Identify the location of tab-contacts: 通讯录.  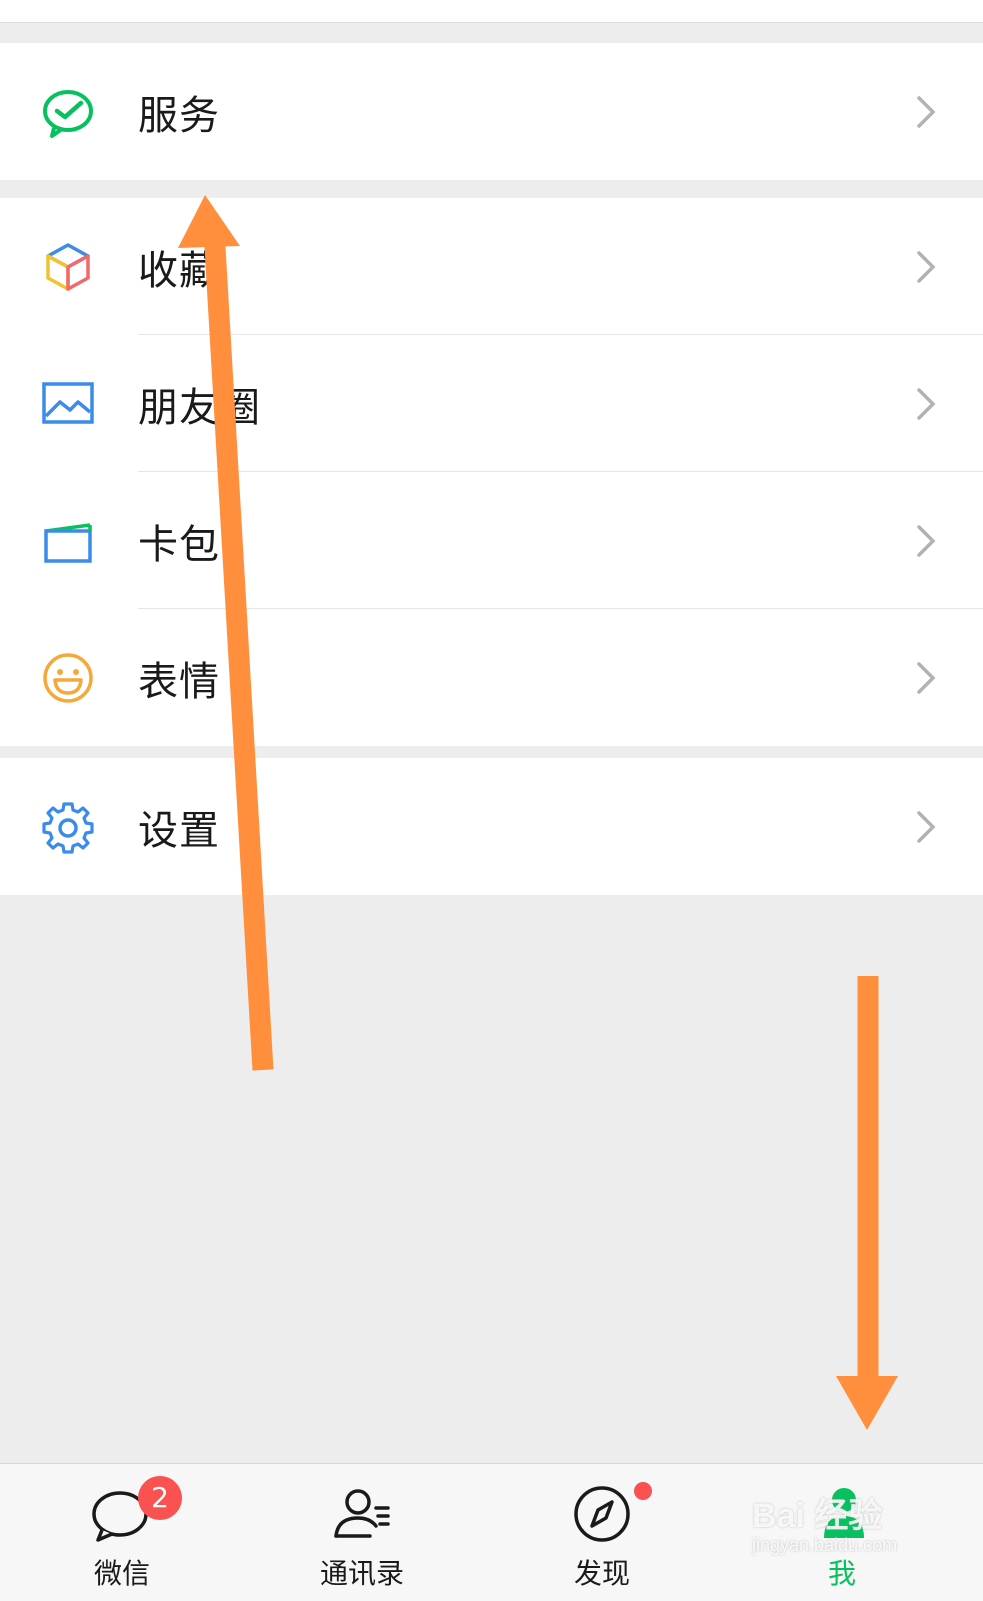
(362, 1532).